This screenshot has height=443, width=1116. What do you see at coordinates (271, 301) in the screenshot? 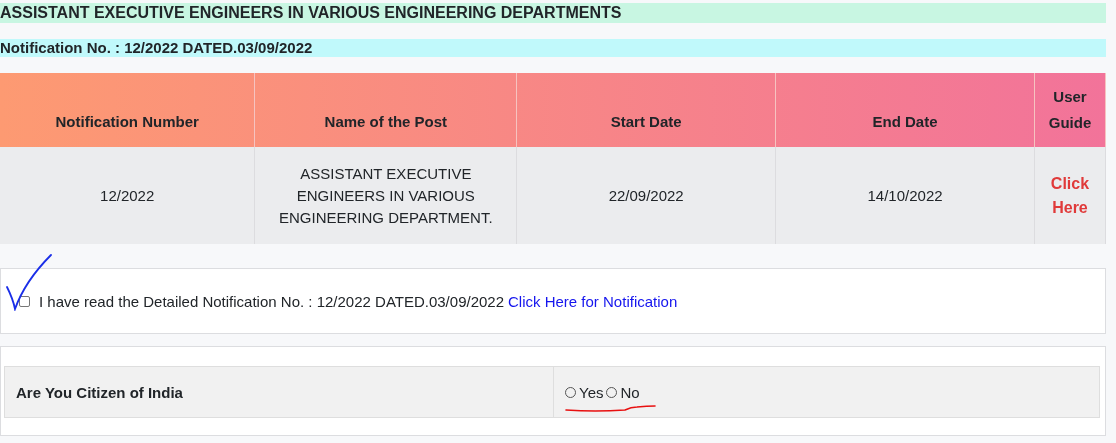
I see `declaration-text: I have read the Detailed Notification No. : 12/2022 DATED.03/09/2022` at bounding box center [271, 301].